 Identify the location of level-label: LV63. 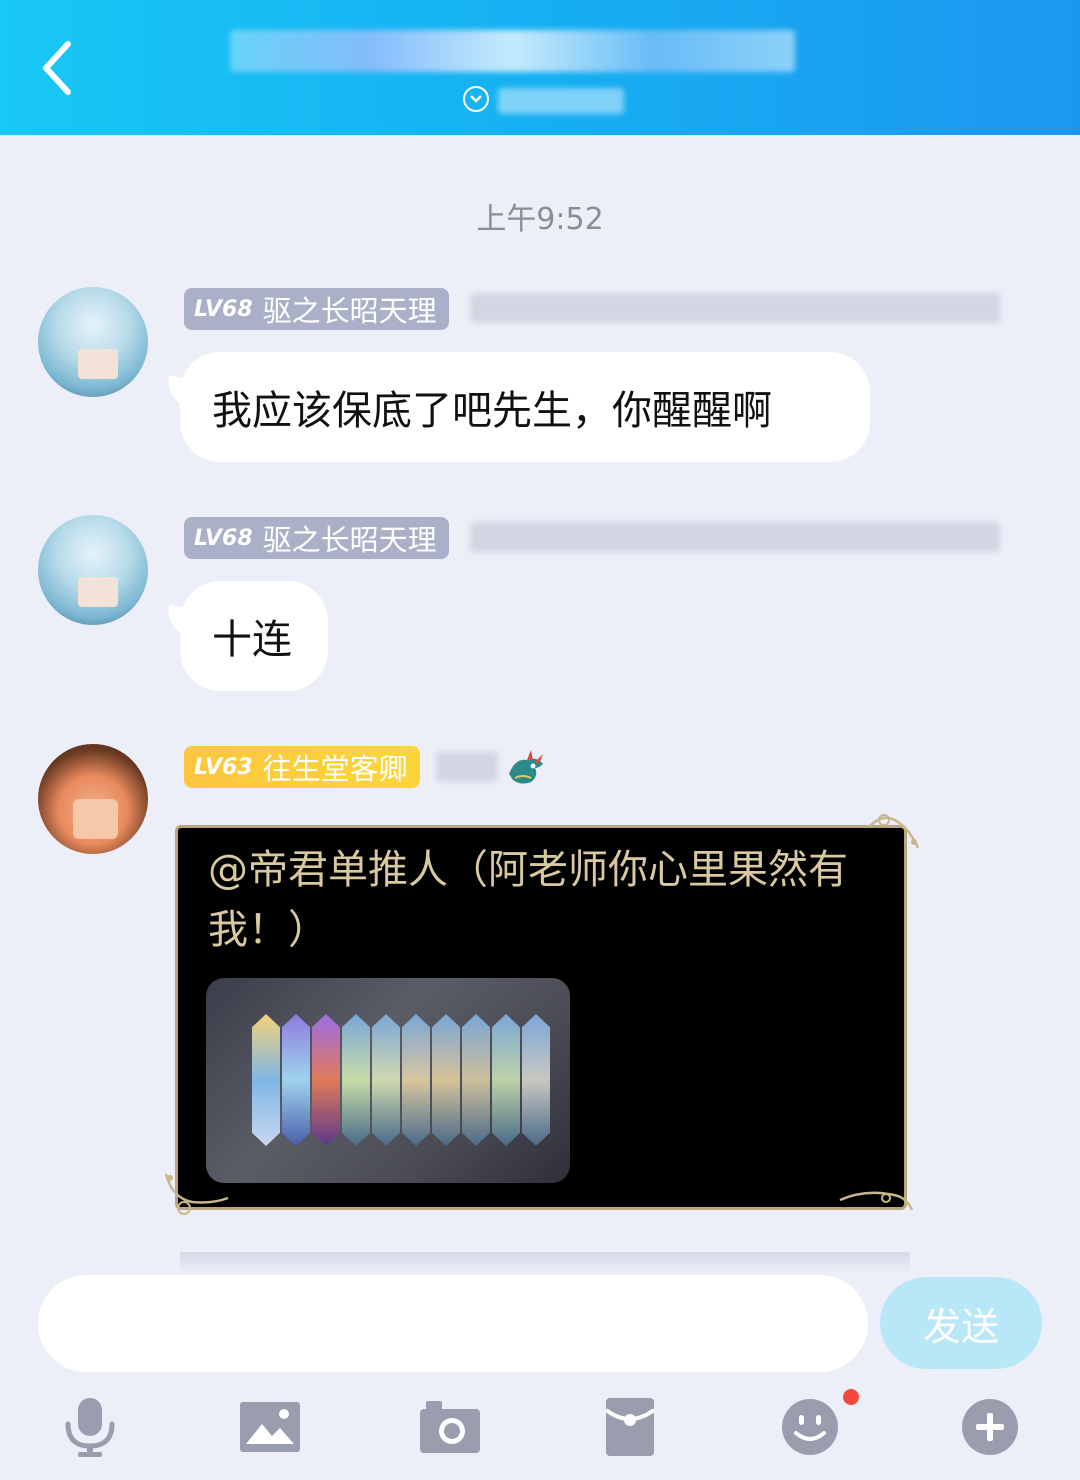
(223, 767).